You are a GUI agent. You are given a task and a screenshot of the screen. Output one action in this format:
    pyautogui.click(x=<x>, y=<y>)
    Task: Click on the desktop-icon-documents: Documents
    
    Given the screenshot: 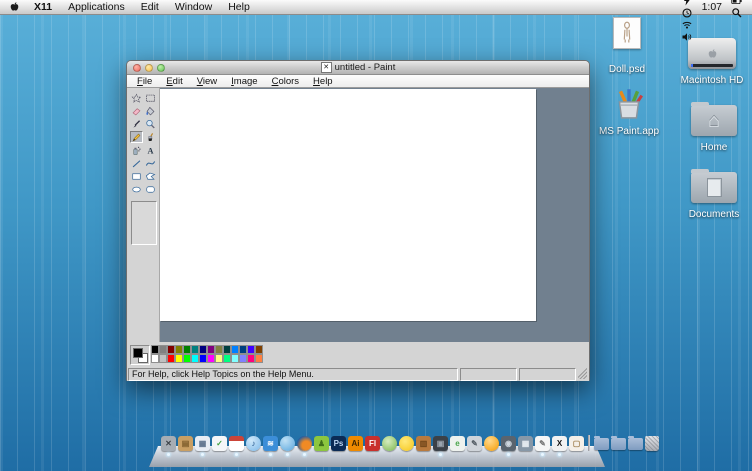 What is the action you would take?
    pyautogui.click(x=714, y=194)
    